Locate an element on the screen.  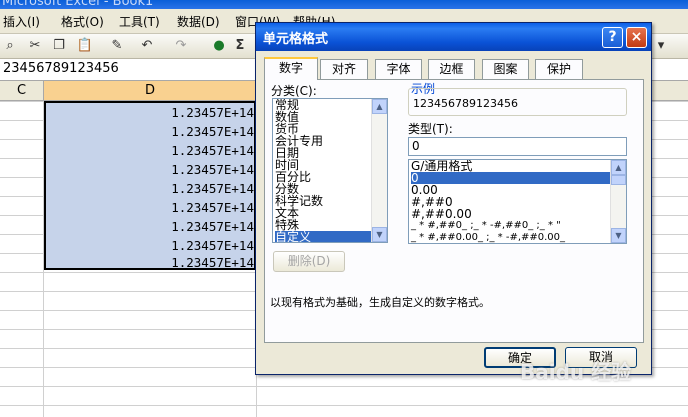
tab-alignment: 对齐 is located at coordinates (344, 69).